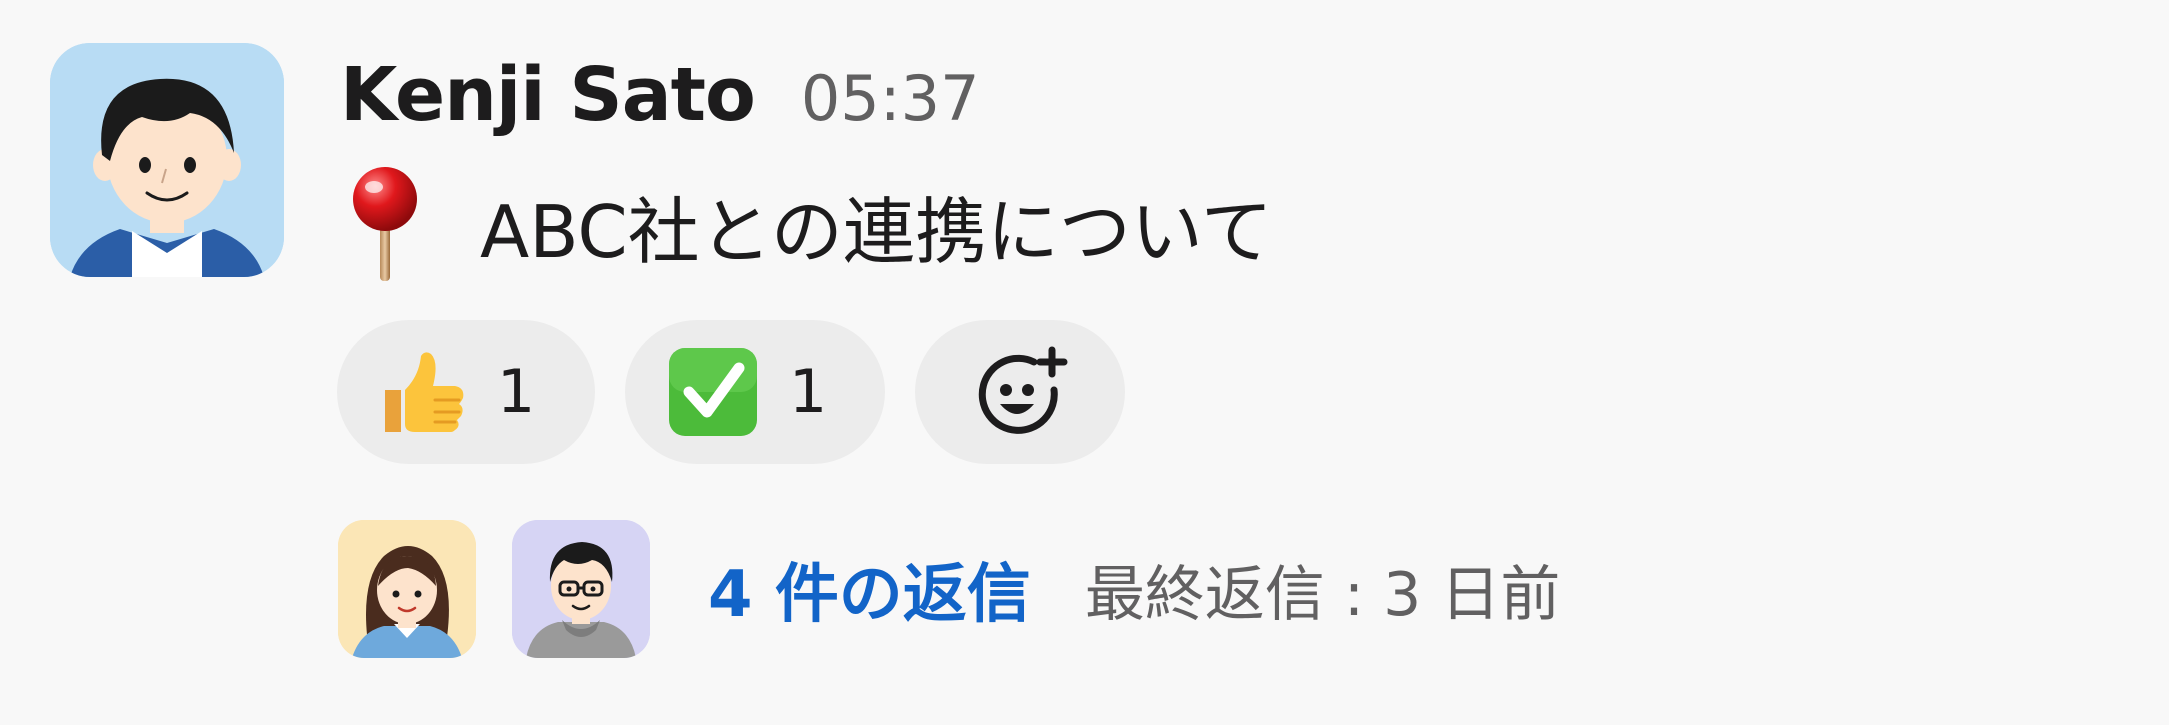 This screenshot has height=725, width=2169. Describe the element at coordinates (869, 589) in the screenshot. I see `reply-count-link: 4 件の返信` at that location.